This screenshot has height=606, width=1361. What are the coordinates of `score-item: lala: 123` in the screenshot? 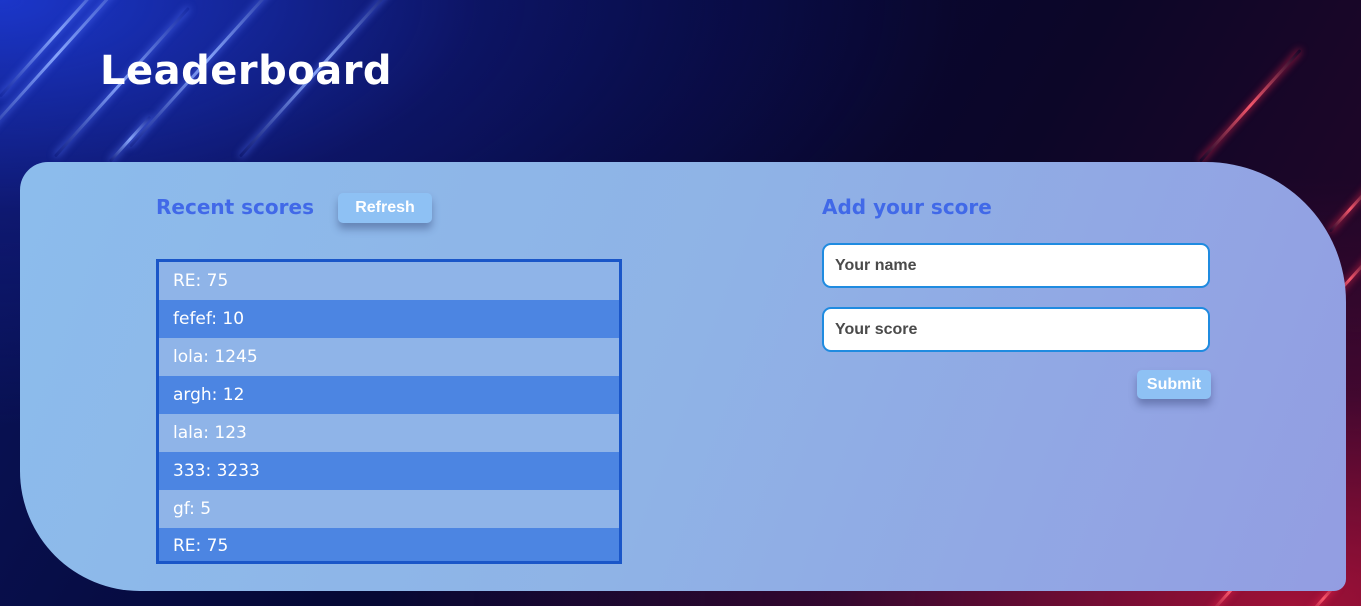 It's located at (389, 433).